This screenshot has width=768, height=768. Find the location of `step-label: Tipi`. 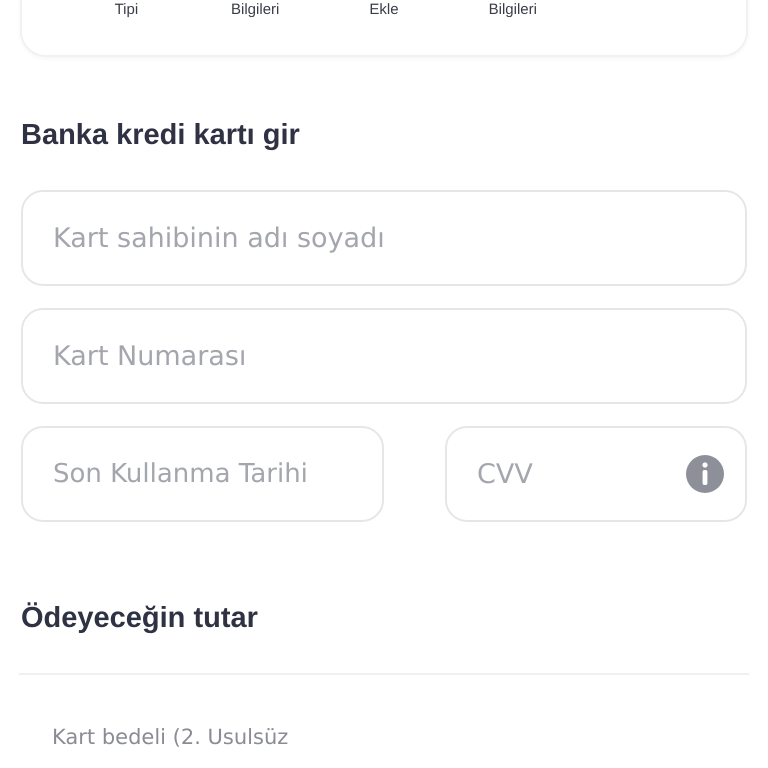

step-label: Tipi is located at coordinates (127, 10).